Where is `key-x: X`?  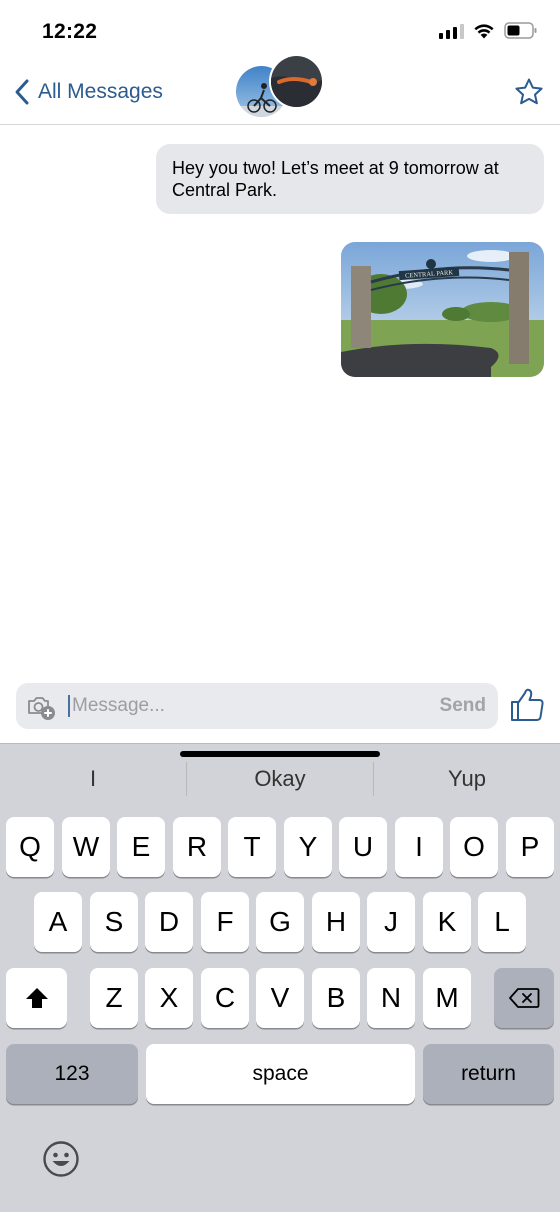 key-x: X is located at coordinates (169, 998).